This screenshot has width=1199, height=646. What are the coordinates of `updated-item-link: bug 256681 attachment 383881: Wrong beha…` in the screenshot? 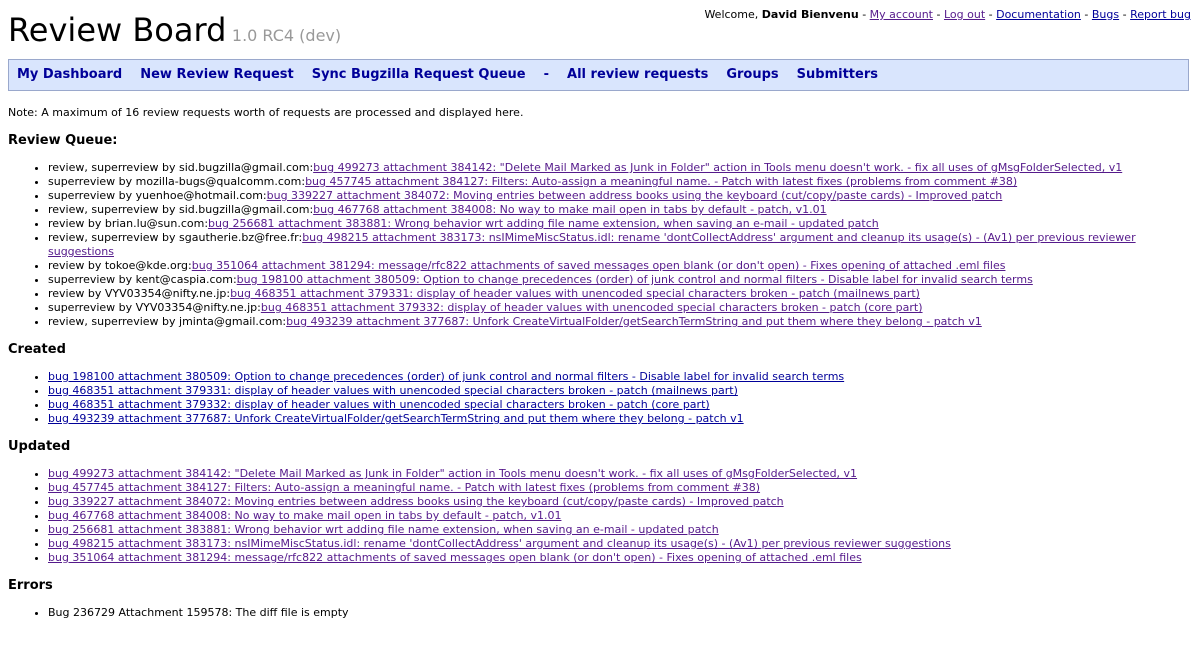 It's located at (383, 529).